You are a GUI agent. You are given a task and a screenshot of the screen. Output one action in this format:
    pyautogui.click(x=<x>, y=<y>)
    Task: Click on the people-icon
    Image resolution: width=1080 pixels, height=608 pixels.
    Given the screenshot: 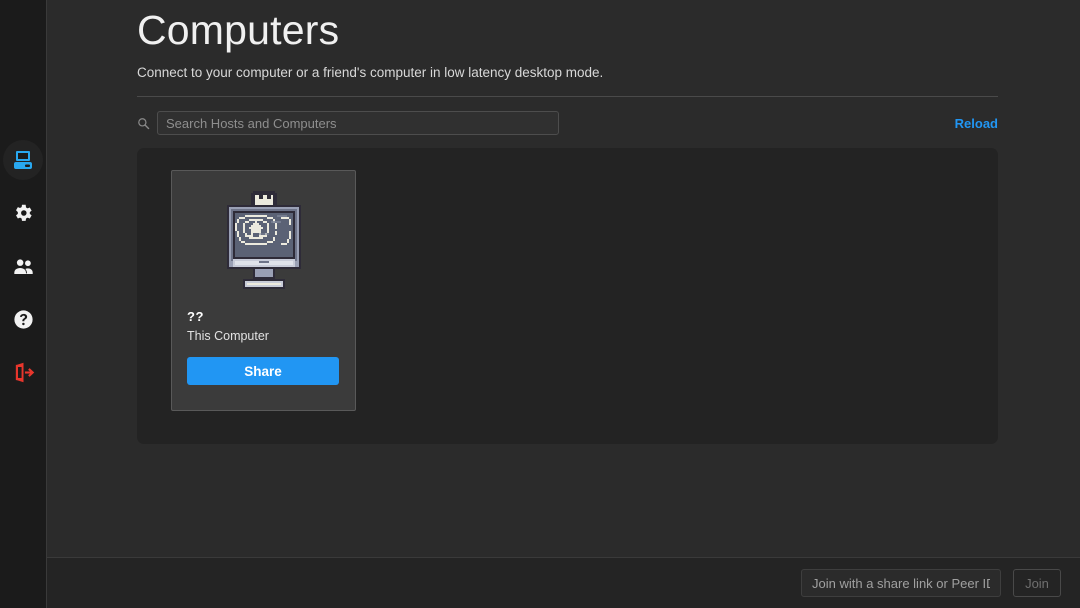 What is the action you would take?
    pyautogui.click(x=23, y=266)
    